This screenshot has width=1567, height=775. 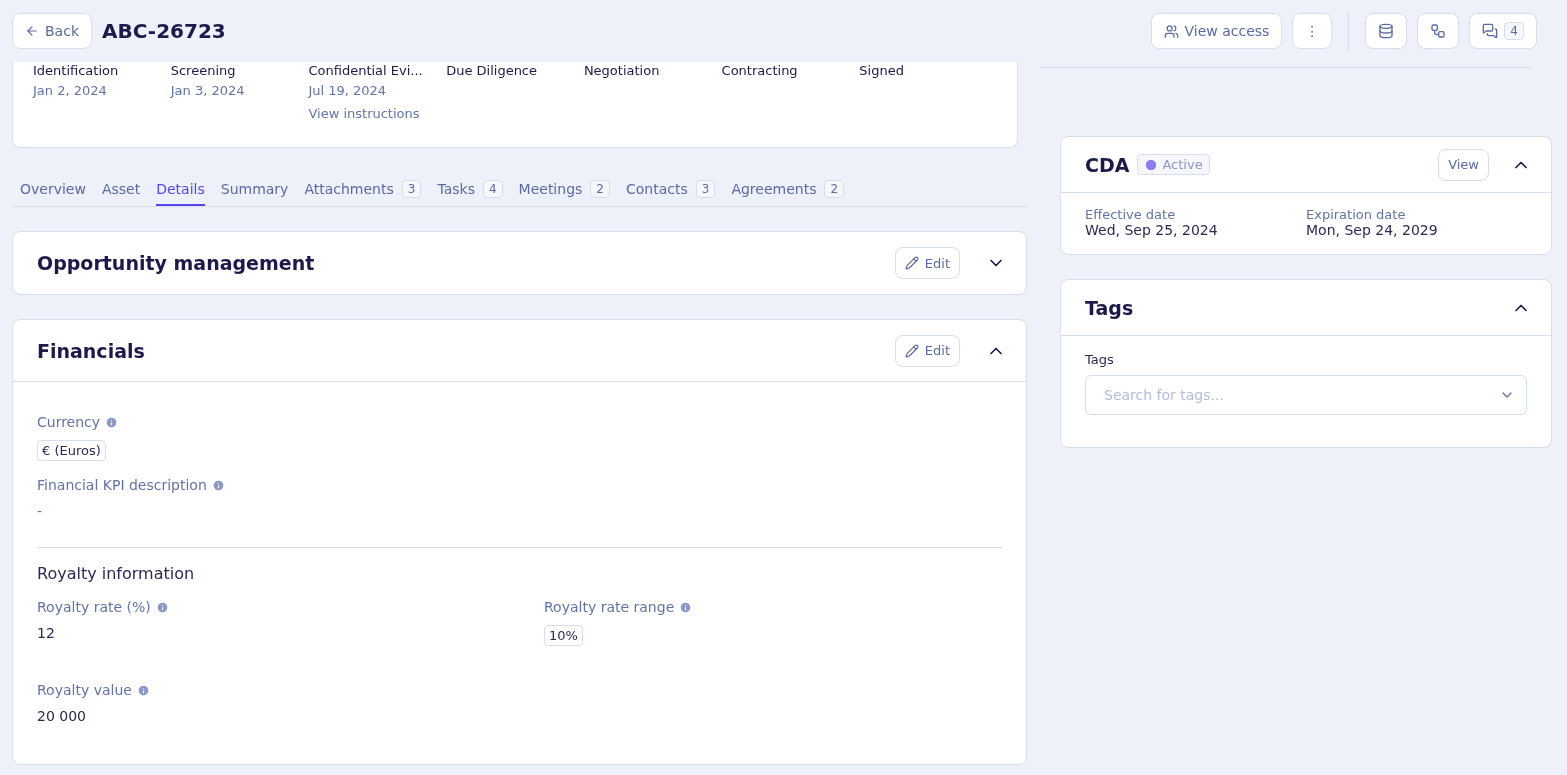 What do you see at coordinates (46, 633) in the screenshot?
I see `field-value: 12` at bounding box center [46, 633].